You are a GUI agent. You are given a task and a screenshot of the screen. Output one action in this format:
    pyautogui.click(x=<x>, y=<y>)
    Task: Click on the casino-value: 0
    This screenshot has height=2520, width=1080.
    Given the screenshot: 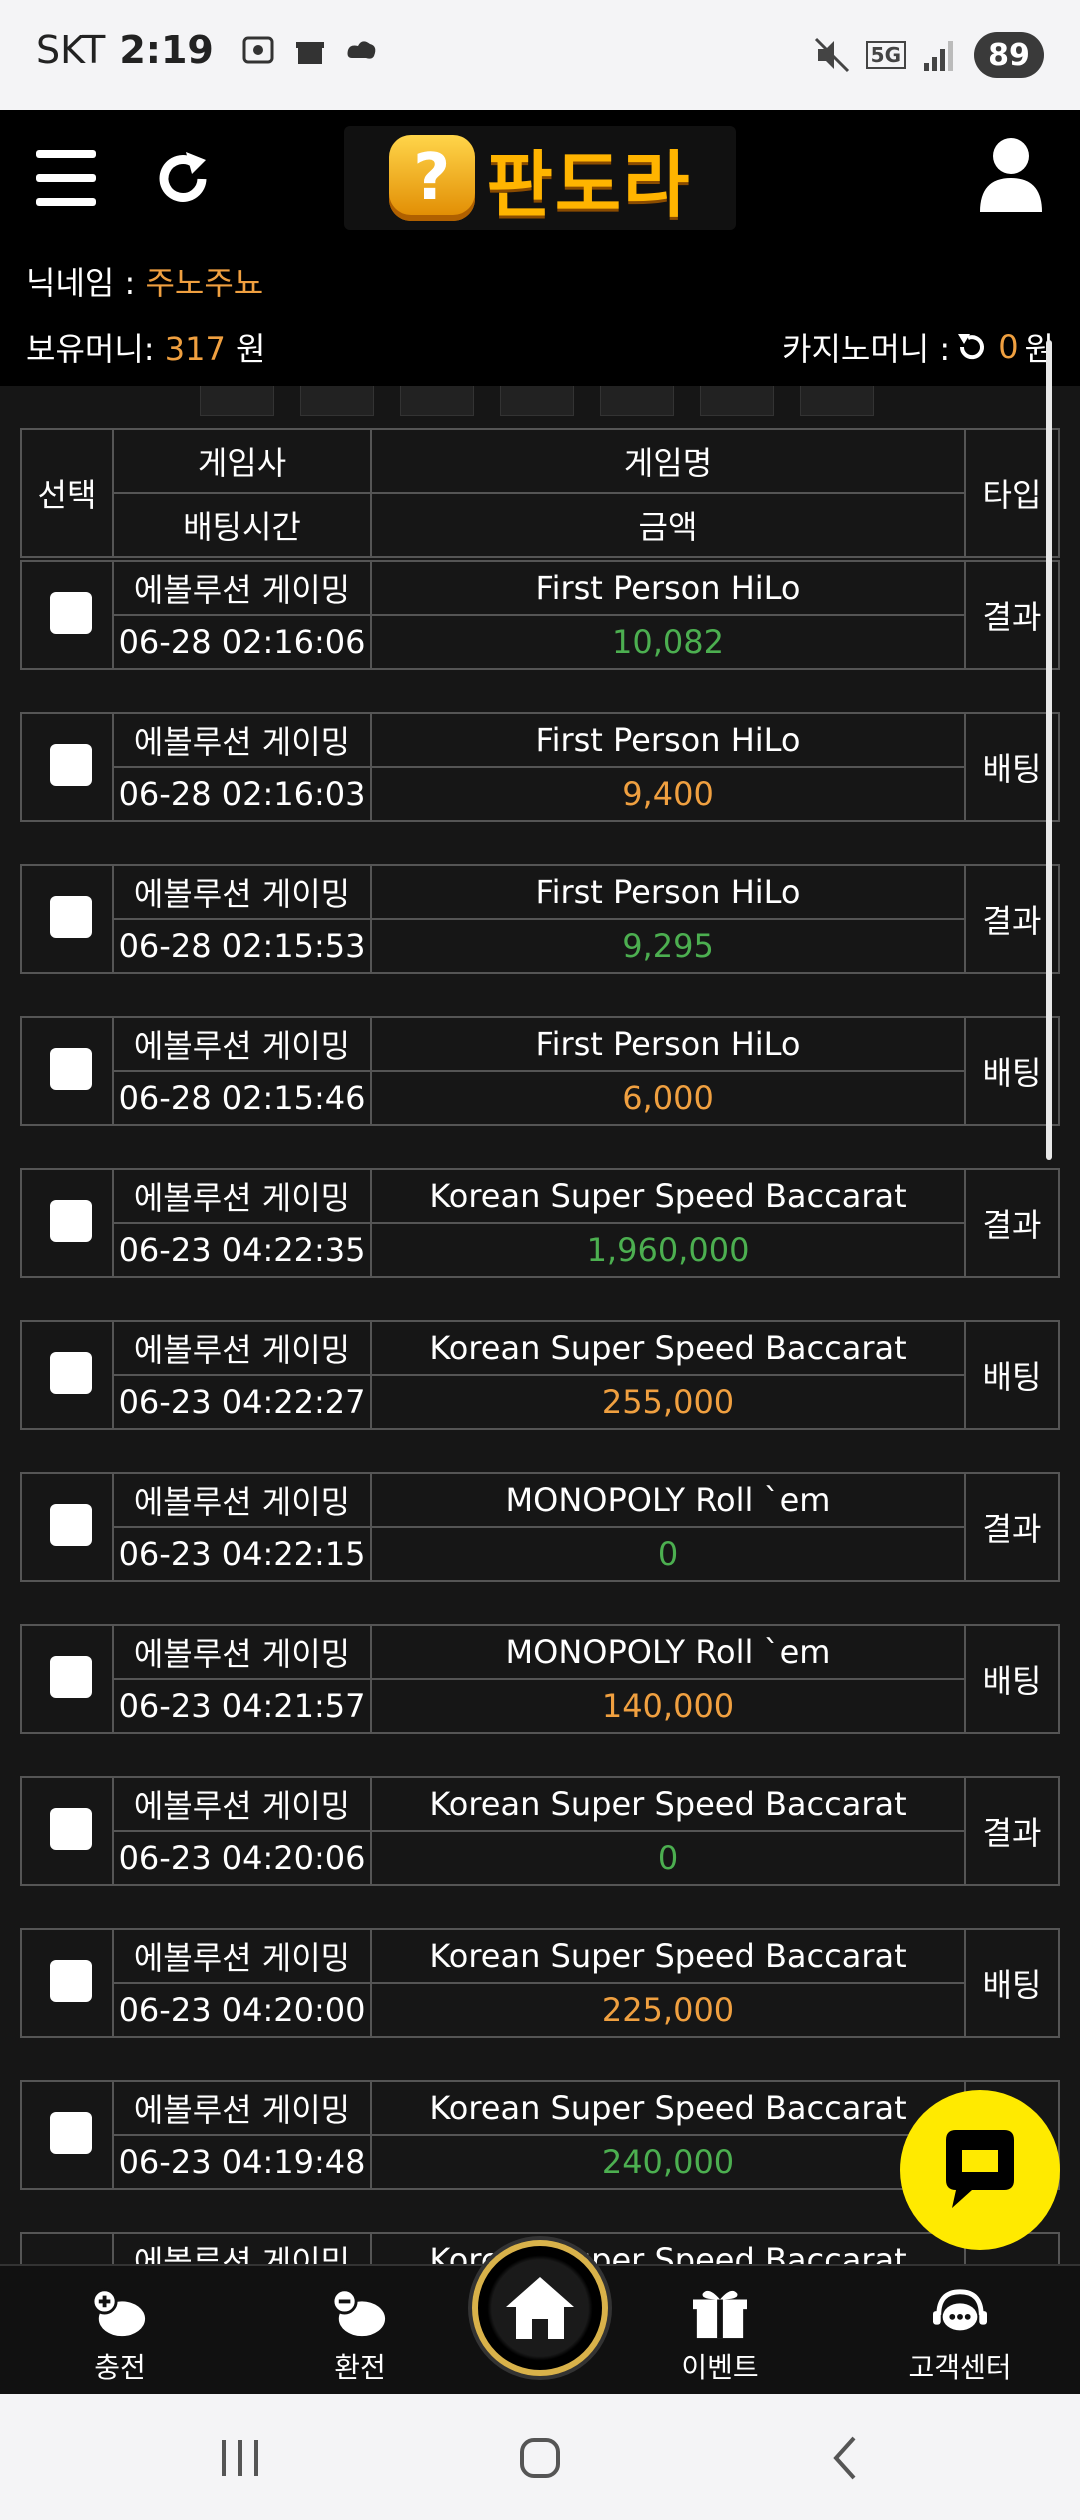 What is the action you would take?
    pyautogui.click(x=1008, y=347)
    